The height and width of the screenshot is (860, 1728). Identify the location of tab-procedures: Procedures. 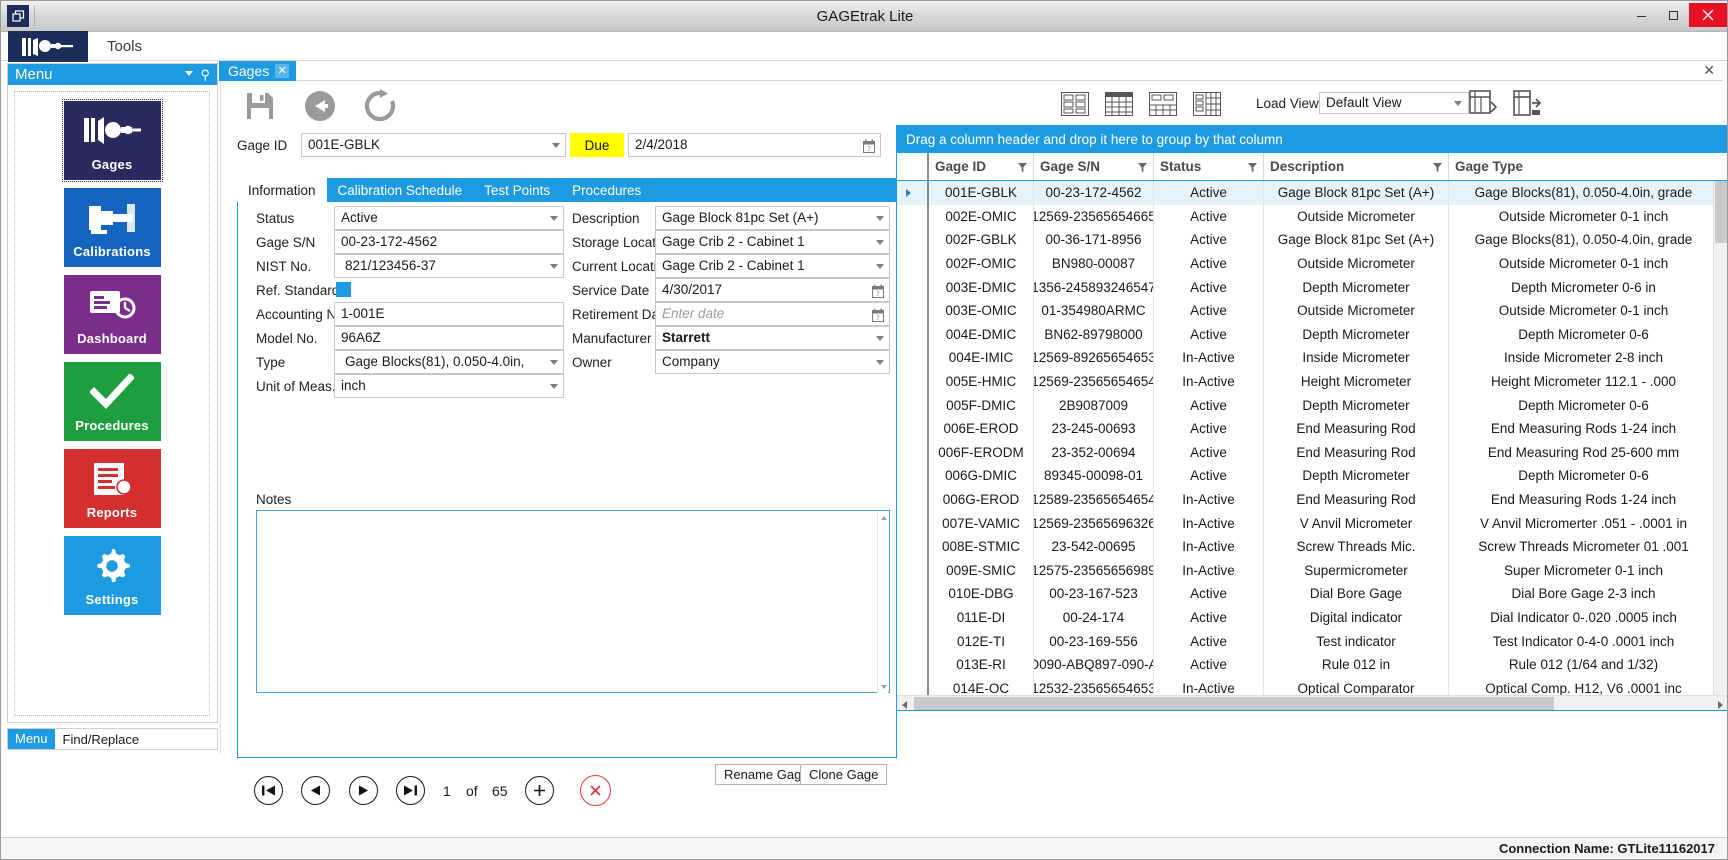
(606, 190).